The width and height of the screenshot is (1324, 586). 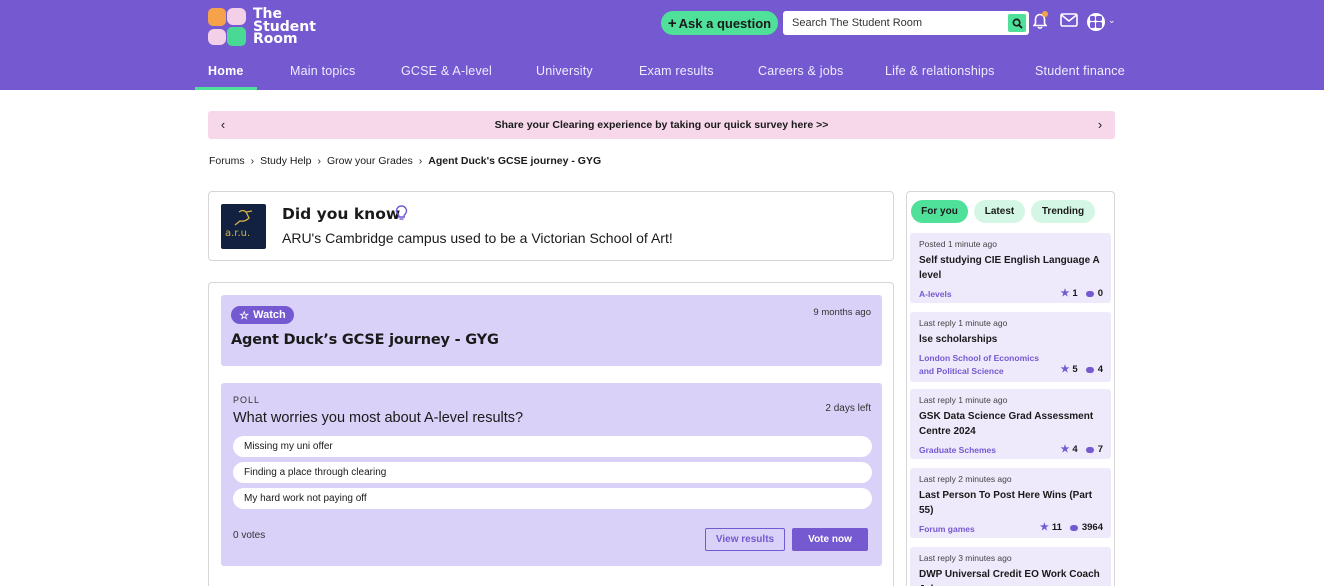 What do you see at coordinates (1100, 449) in the screenshot?
I see `card-reply-count: 7` at bounding box center [1100, 449].